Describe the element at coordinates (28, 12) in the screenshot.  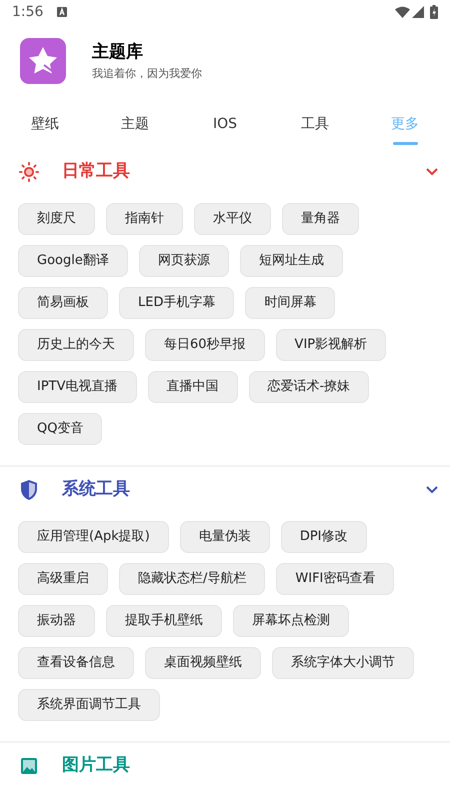
I see `status-time: 1:56` at that location.